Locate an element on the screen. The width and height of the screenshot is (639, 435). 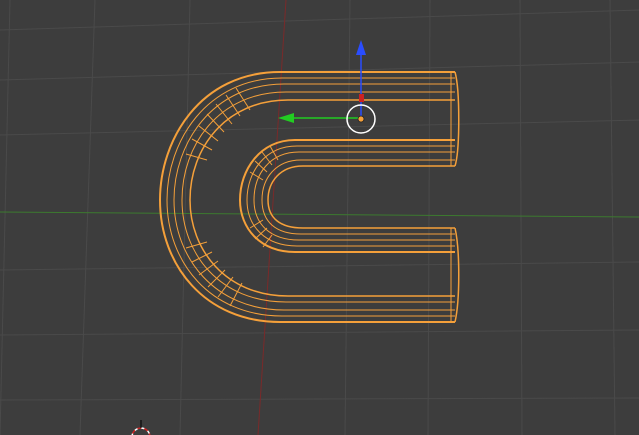
y-axis-line is located at coordinates (272, 217).